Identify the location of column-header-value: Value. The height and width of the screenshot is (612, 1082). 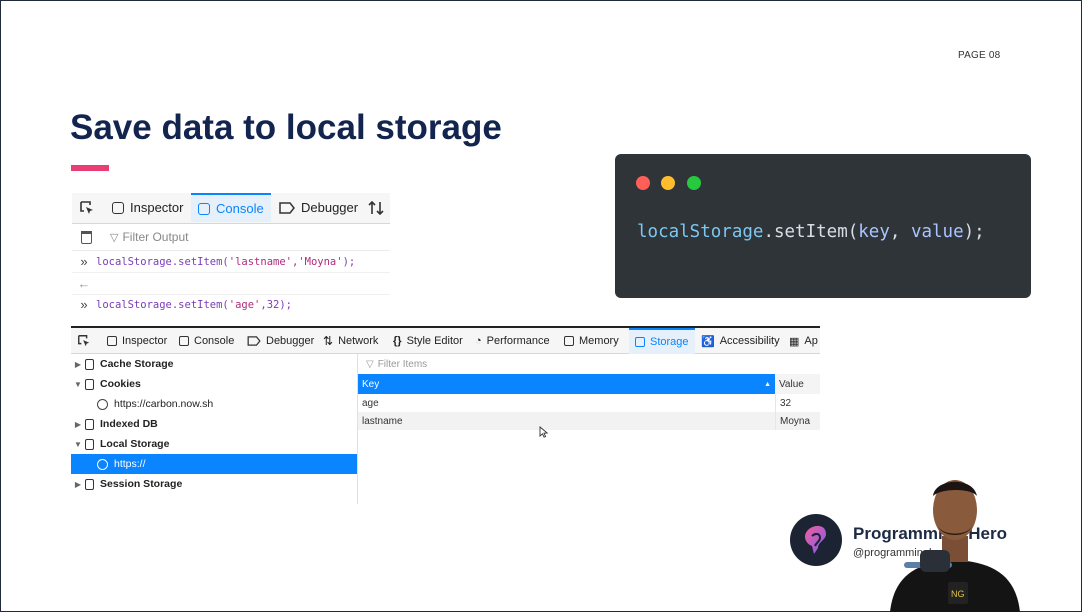
(797, 384).